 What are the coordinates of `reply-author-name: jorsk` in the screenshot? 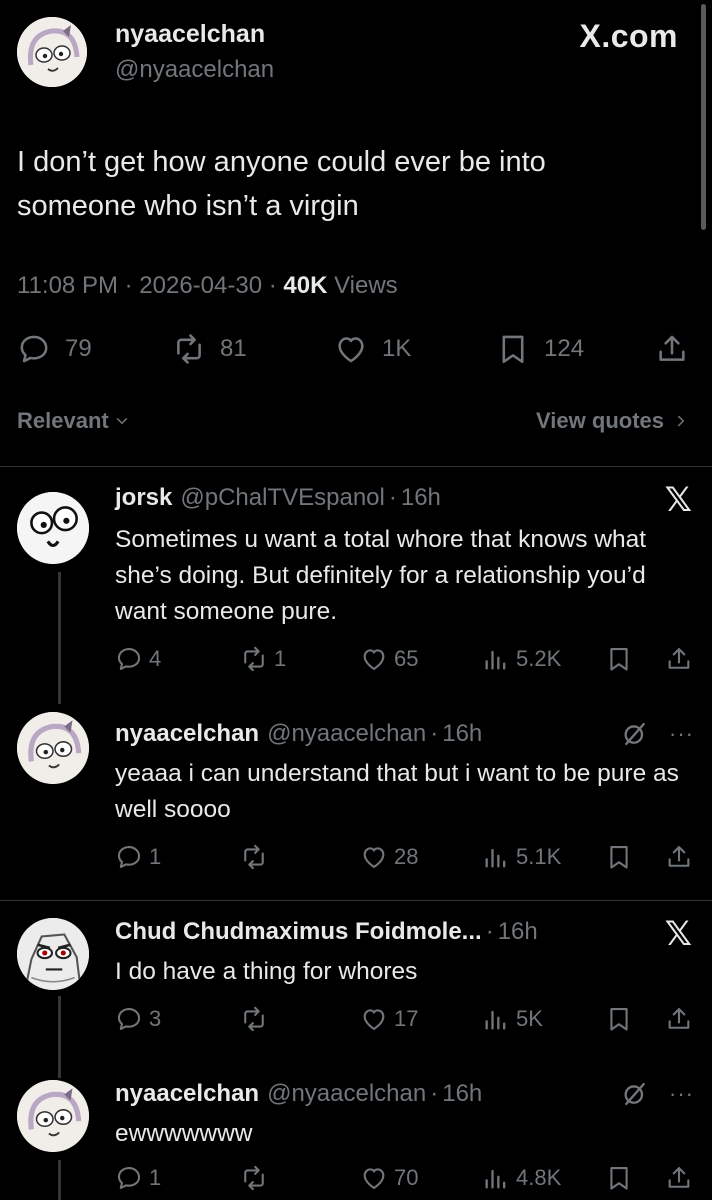 It's located at (143, 498).